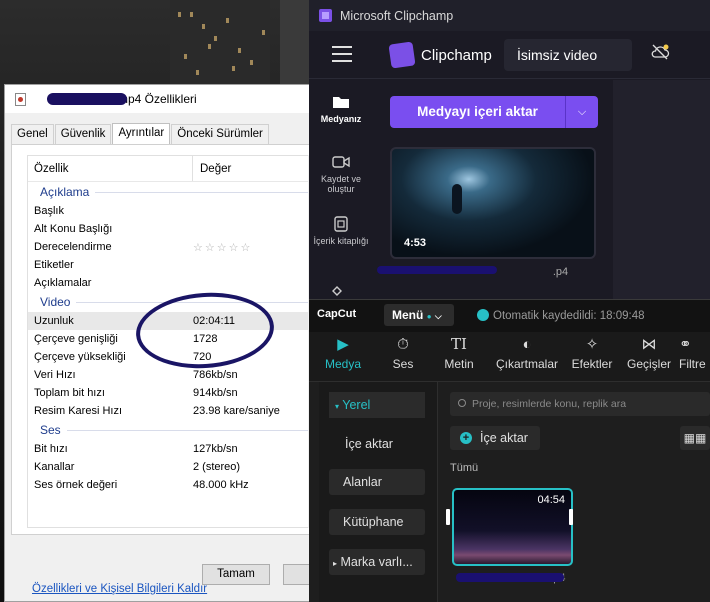 The height and width of the screenshot is (602, 710). Describe the element at coordinates (215, 449) in the screenshot. I see `property-value: 127kb/sn` at that location.